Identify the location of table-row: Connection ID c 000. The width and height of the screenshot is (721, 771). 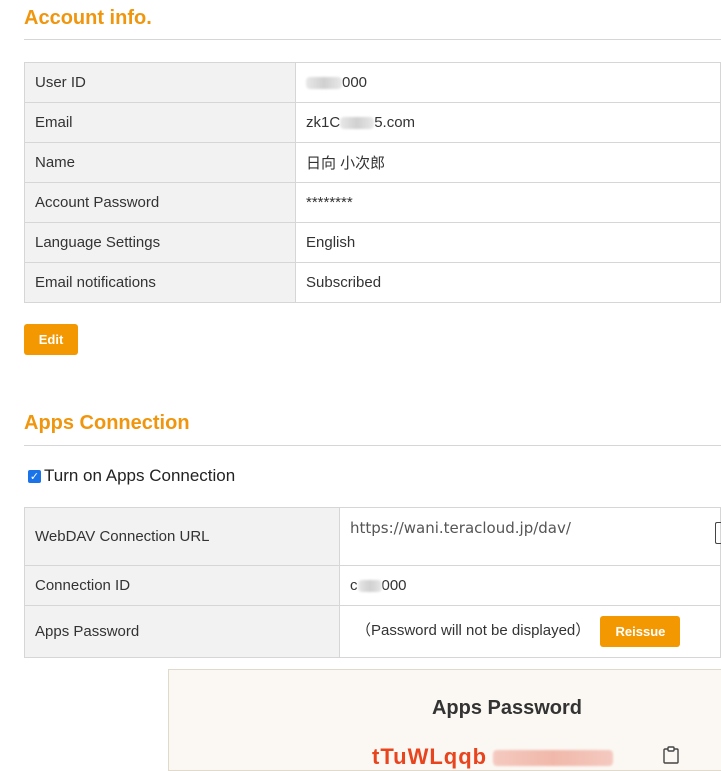
(372, 585).